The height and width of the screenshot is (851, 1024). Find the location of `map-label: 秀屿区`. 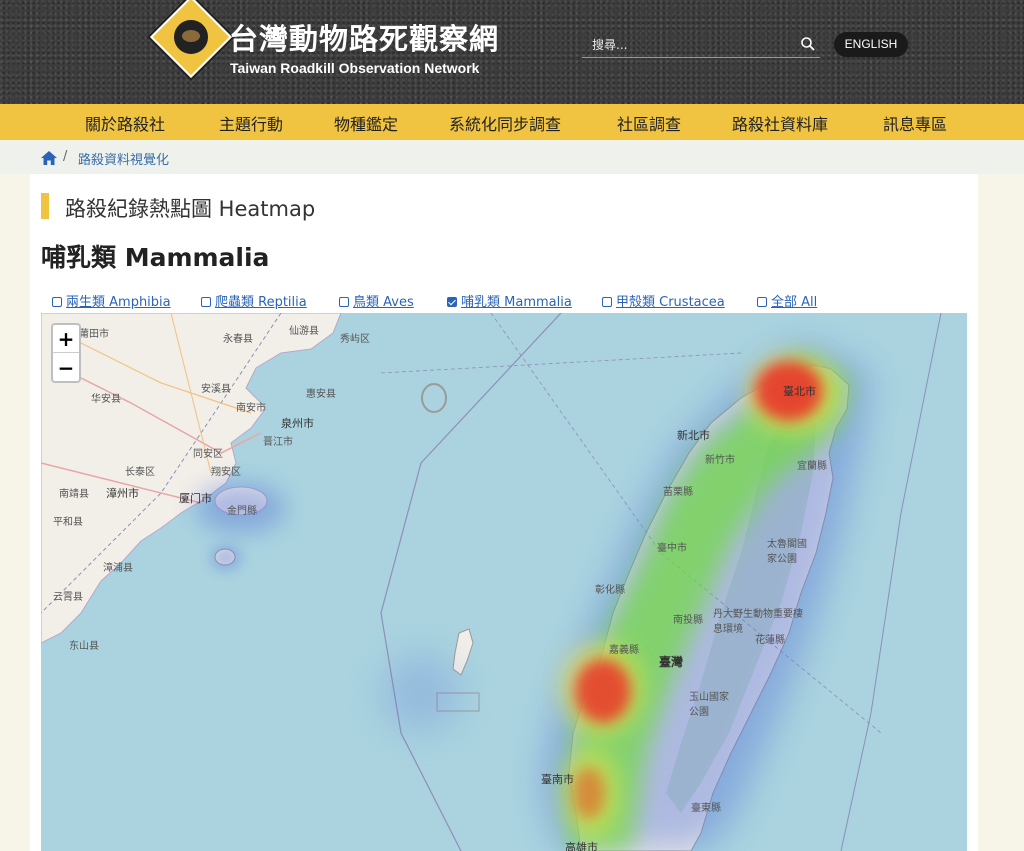

map-label: 秀屿区 is located at coordinates (355, 339).